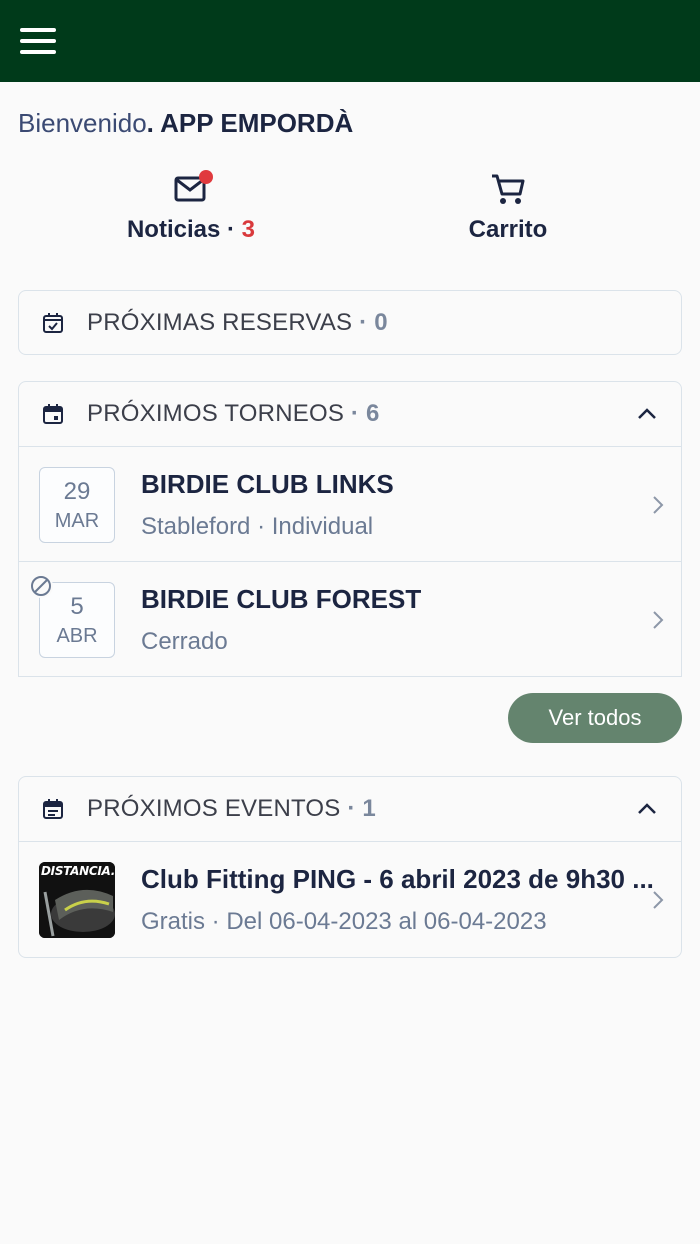  I want to click on date-month: ABR, so click(77, 636).